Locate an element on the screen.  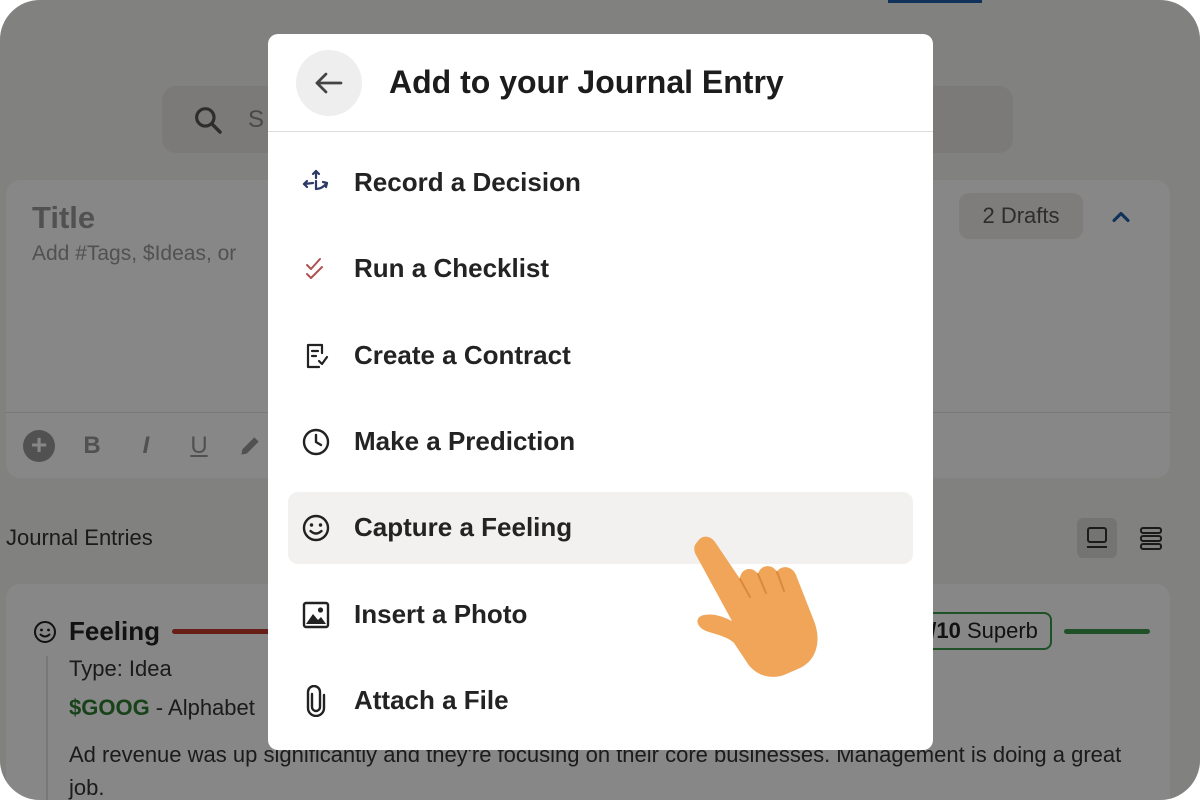
menu-item-label: Capture a Feeling is located at coordinates (463, 527).